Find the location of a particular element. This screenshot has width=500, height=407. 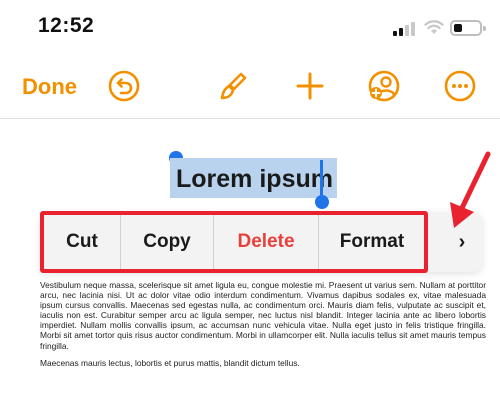

undo-icon is located at coordinates (124, 86).